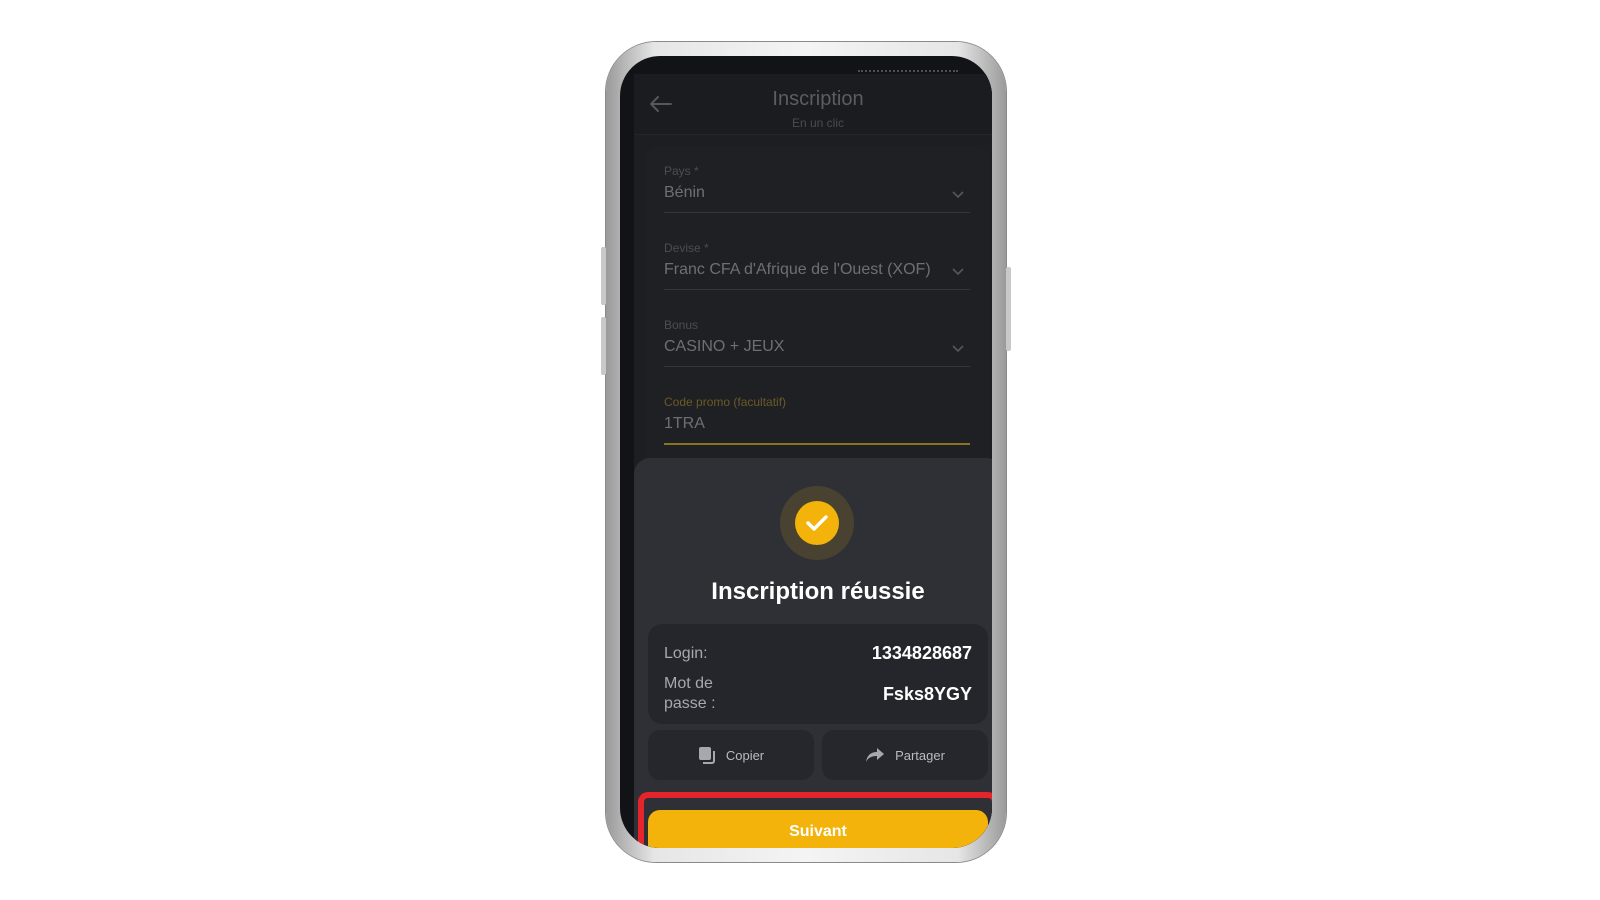 This screenshot has width=1600, height=900. Describe the element at coordinates (603, 276) in the screenshot. I see `volume-up-button` at that location.